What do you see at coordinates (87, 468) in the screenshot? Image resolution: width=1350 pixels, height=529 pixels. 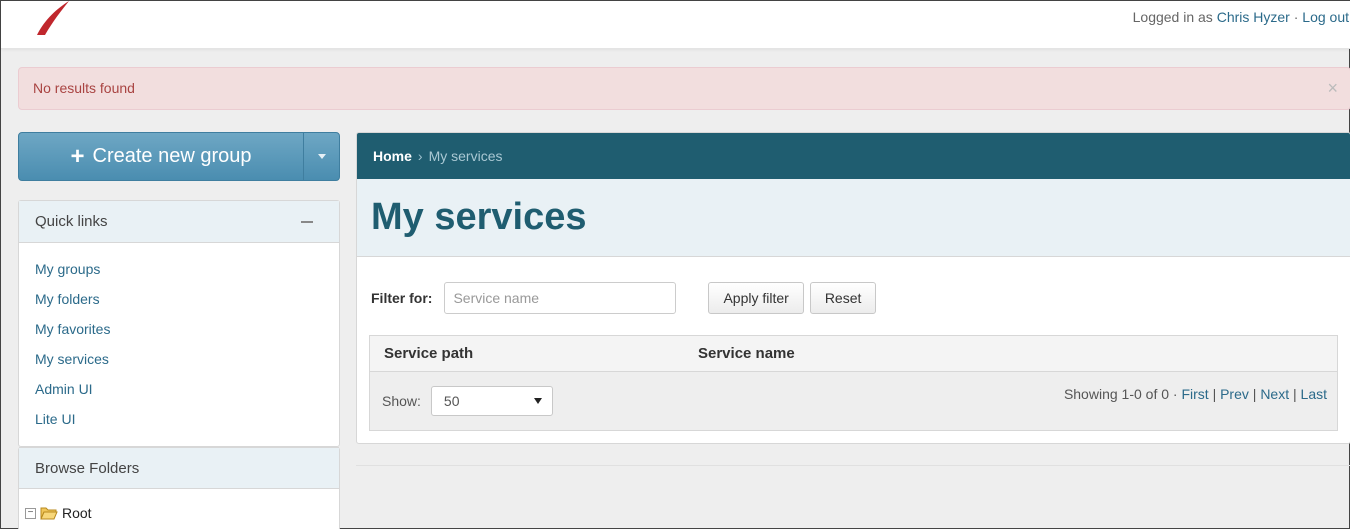 I see `browse-folders-title: Browse Folders` at bounding box center [87, 468].